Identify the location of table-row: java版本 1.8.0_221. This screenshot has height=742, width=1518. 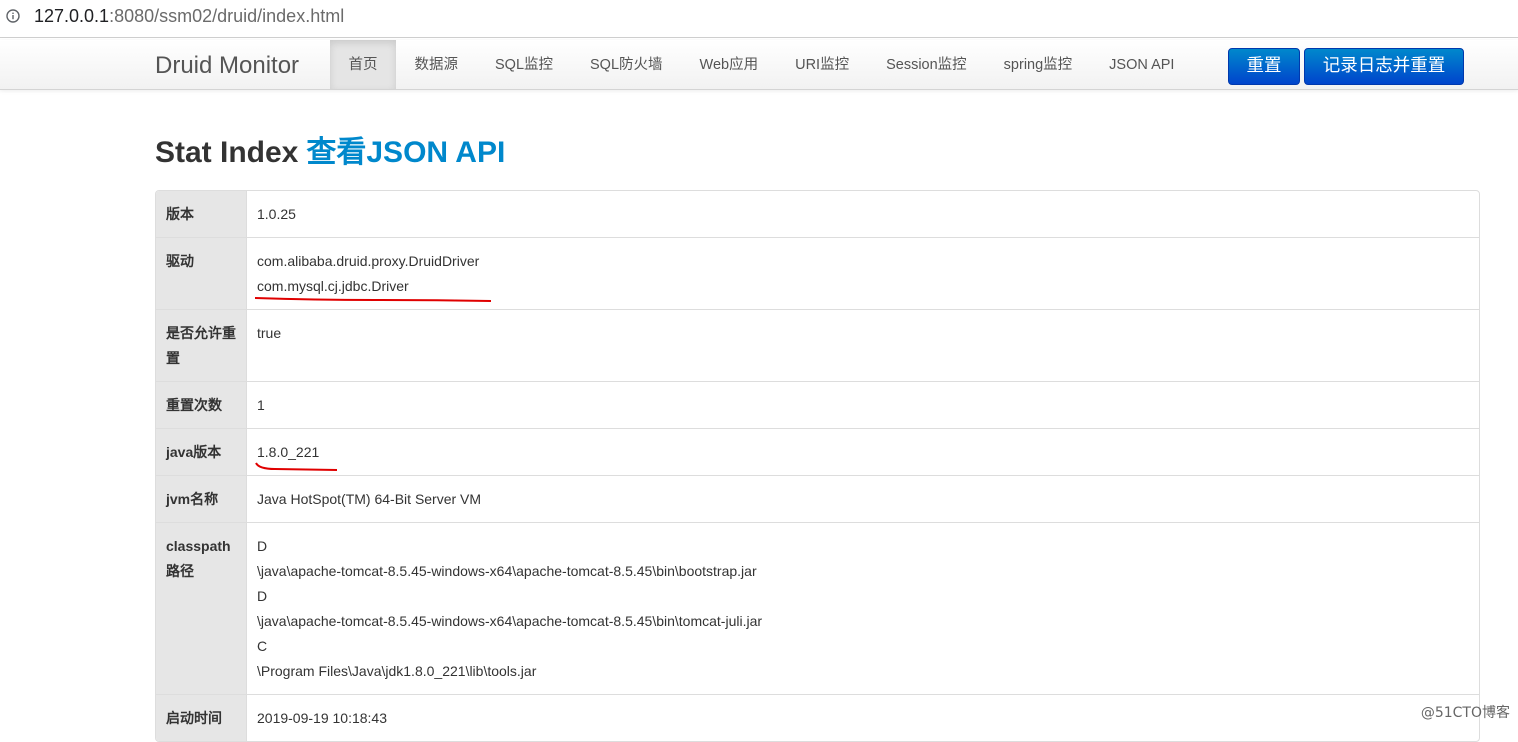
(817, 451).